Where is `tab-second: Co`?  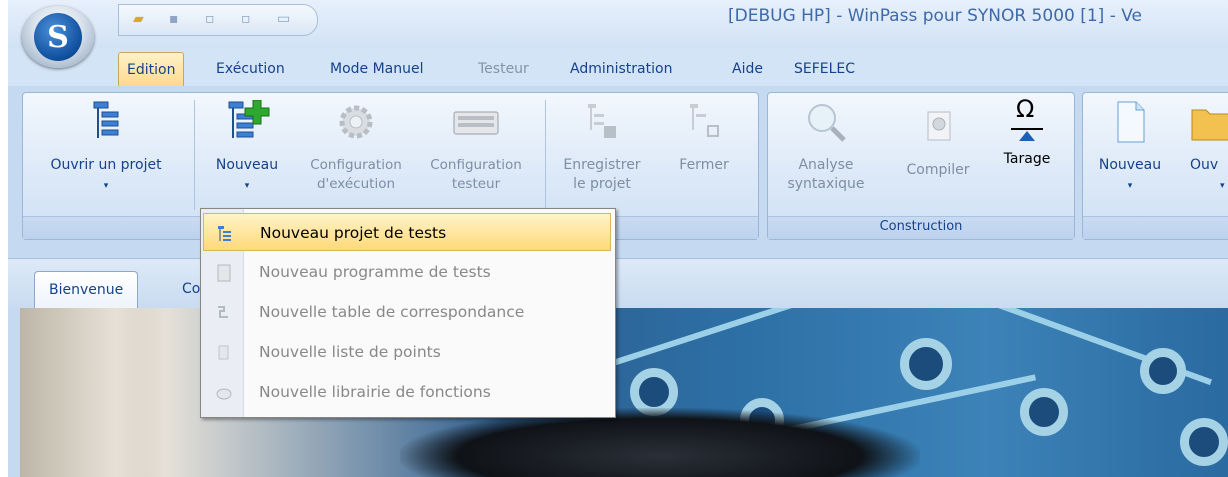
tab-second: Co is located at coordinates (191, 289).